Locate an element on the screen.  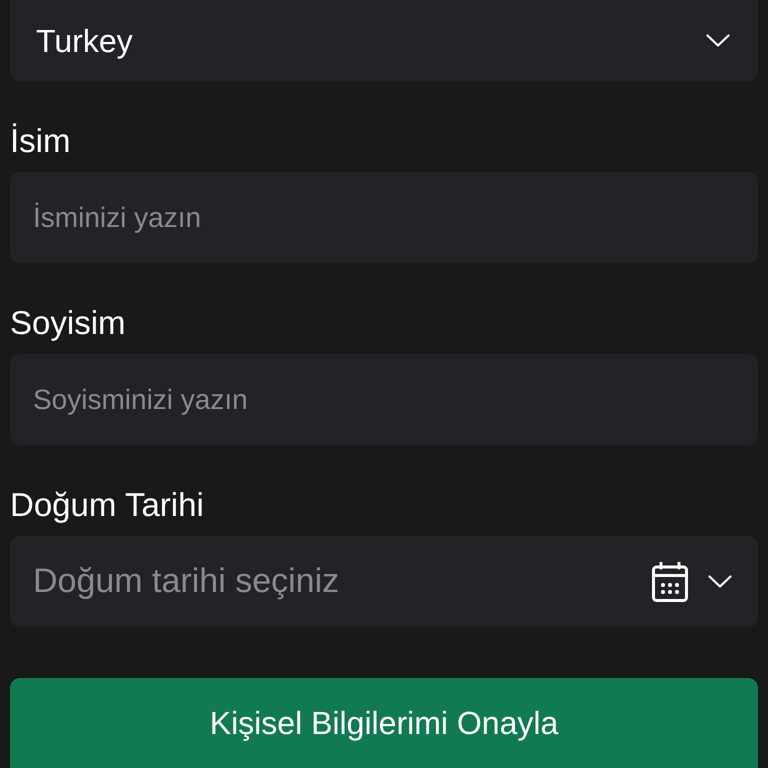
input-field: İsminizi yazın is located at coordinates (384, 217).